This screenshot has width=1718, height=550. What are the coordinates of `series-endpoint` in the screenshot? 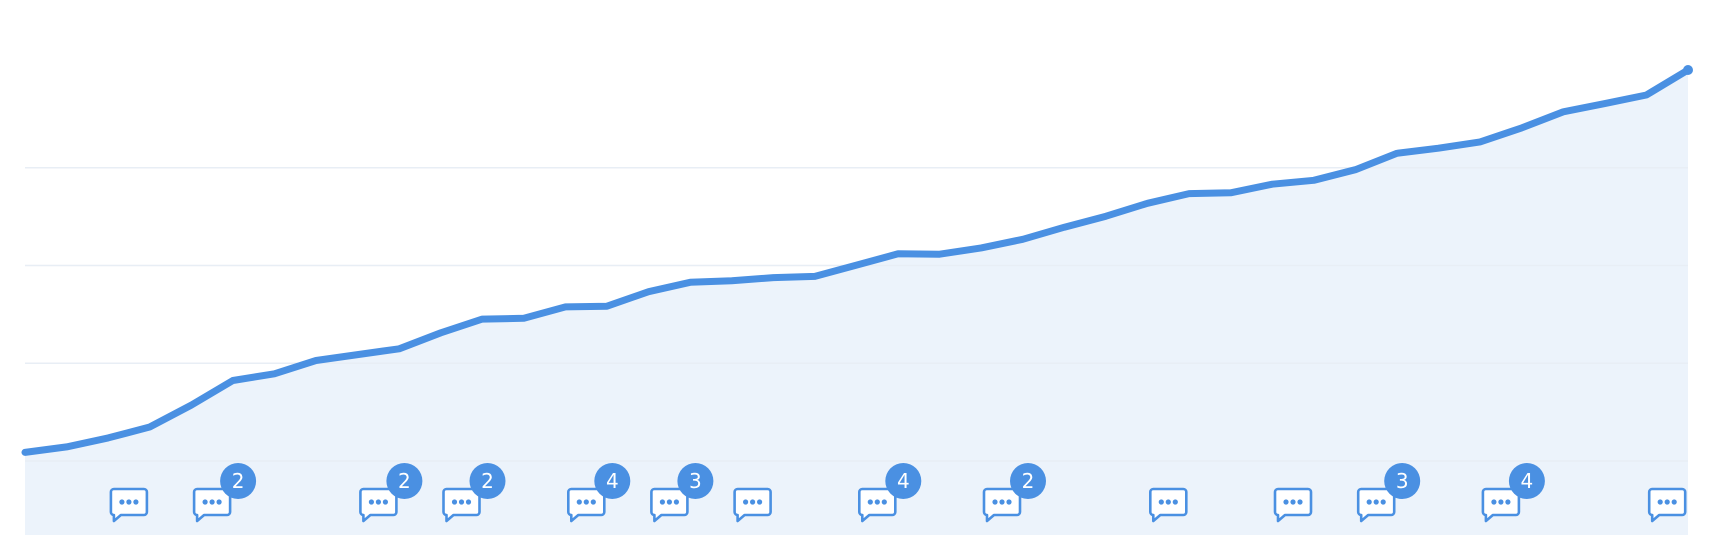 It's located at (1688, 70).